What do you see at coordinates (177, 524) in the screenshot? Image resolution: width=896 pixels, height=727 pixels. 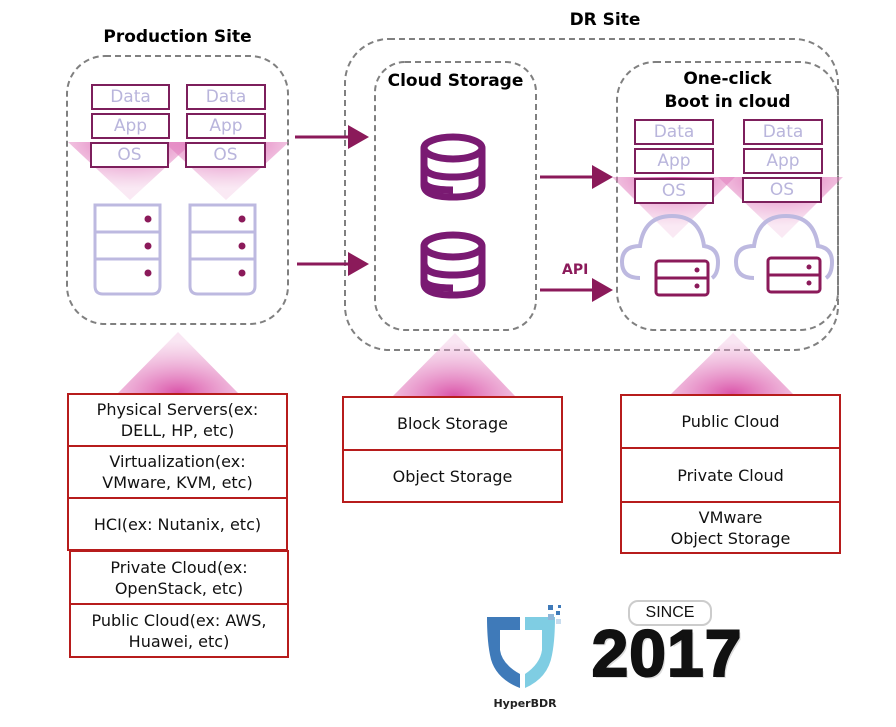 I see `source-hci: HCI(ex: Nutanix, etc)` at bounding box center [177, 524].